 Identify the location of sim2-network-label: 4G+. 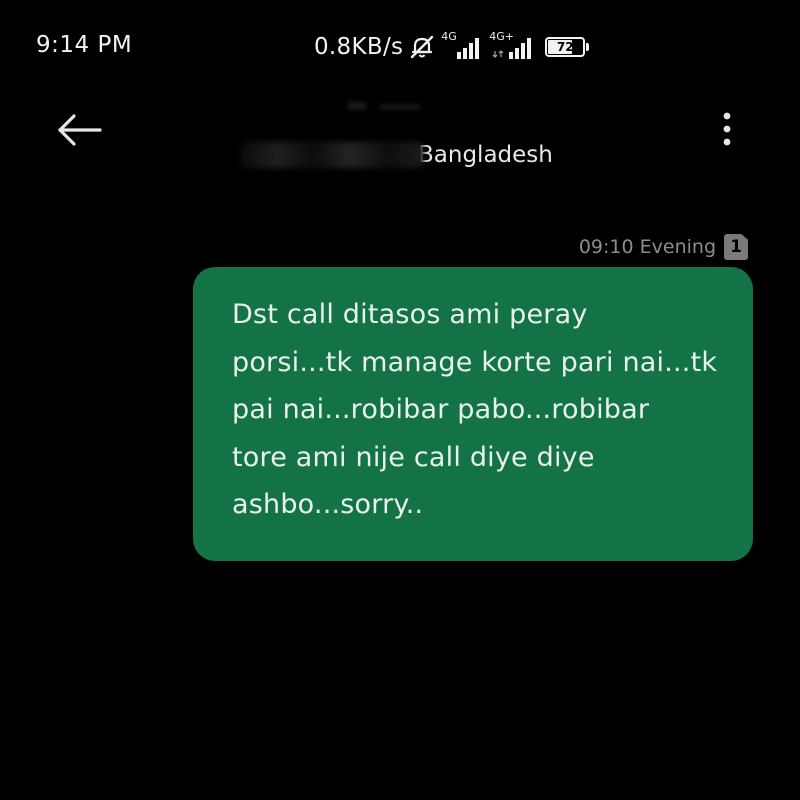
(502, 36).